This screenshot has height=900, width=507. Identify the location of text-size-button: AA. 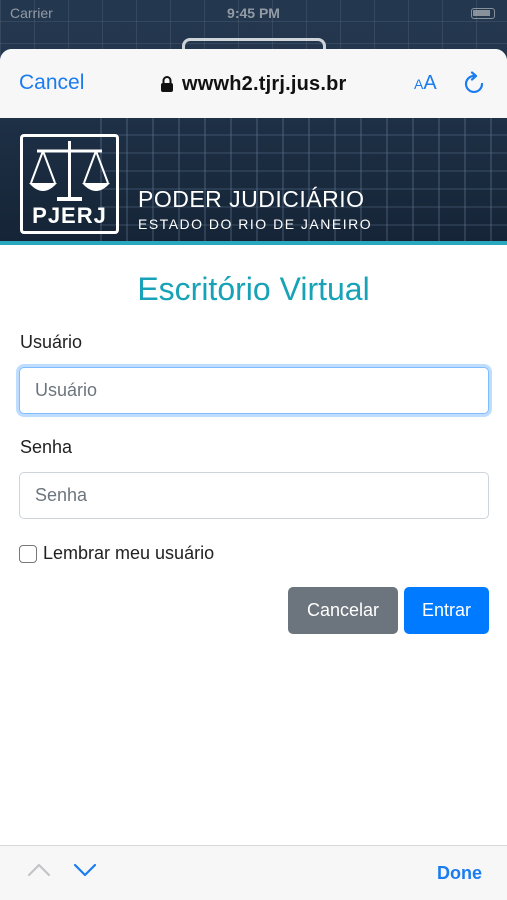
(425, 83).